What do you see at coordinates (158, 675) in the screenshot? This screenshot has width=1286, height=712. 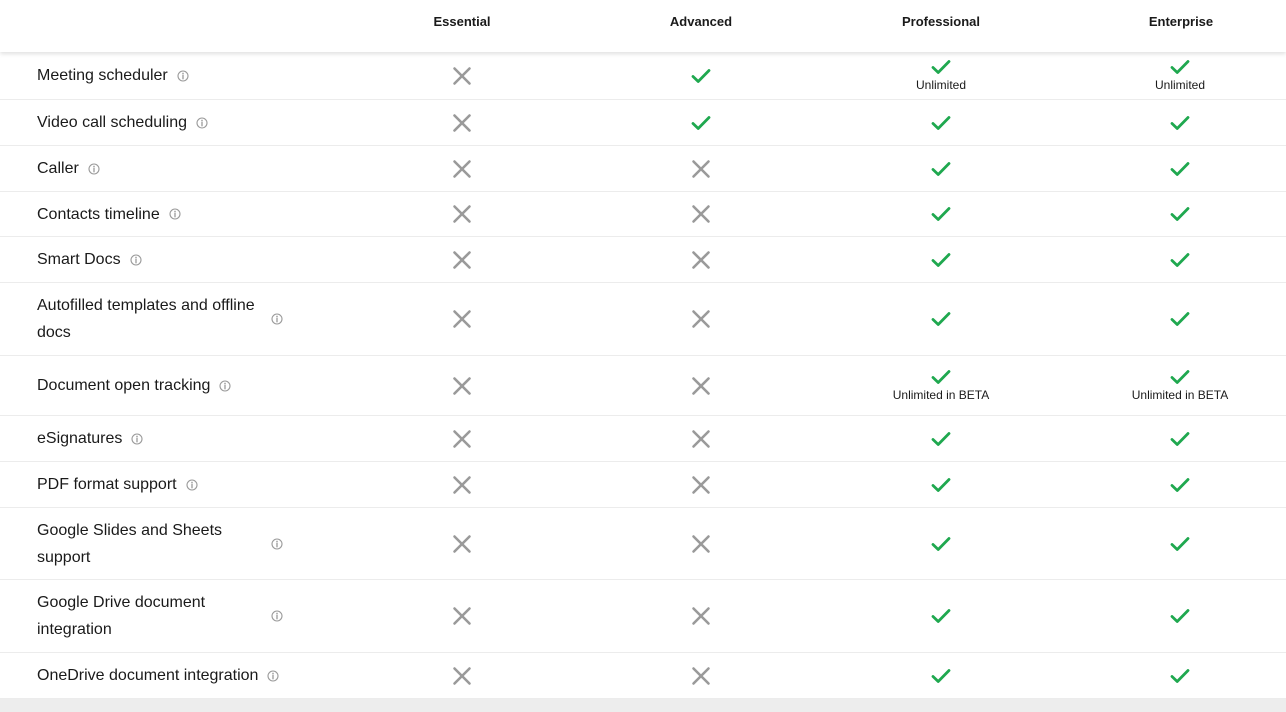 I see `feature-name: OneDrive document integration` at bounding box center [158, 675].